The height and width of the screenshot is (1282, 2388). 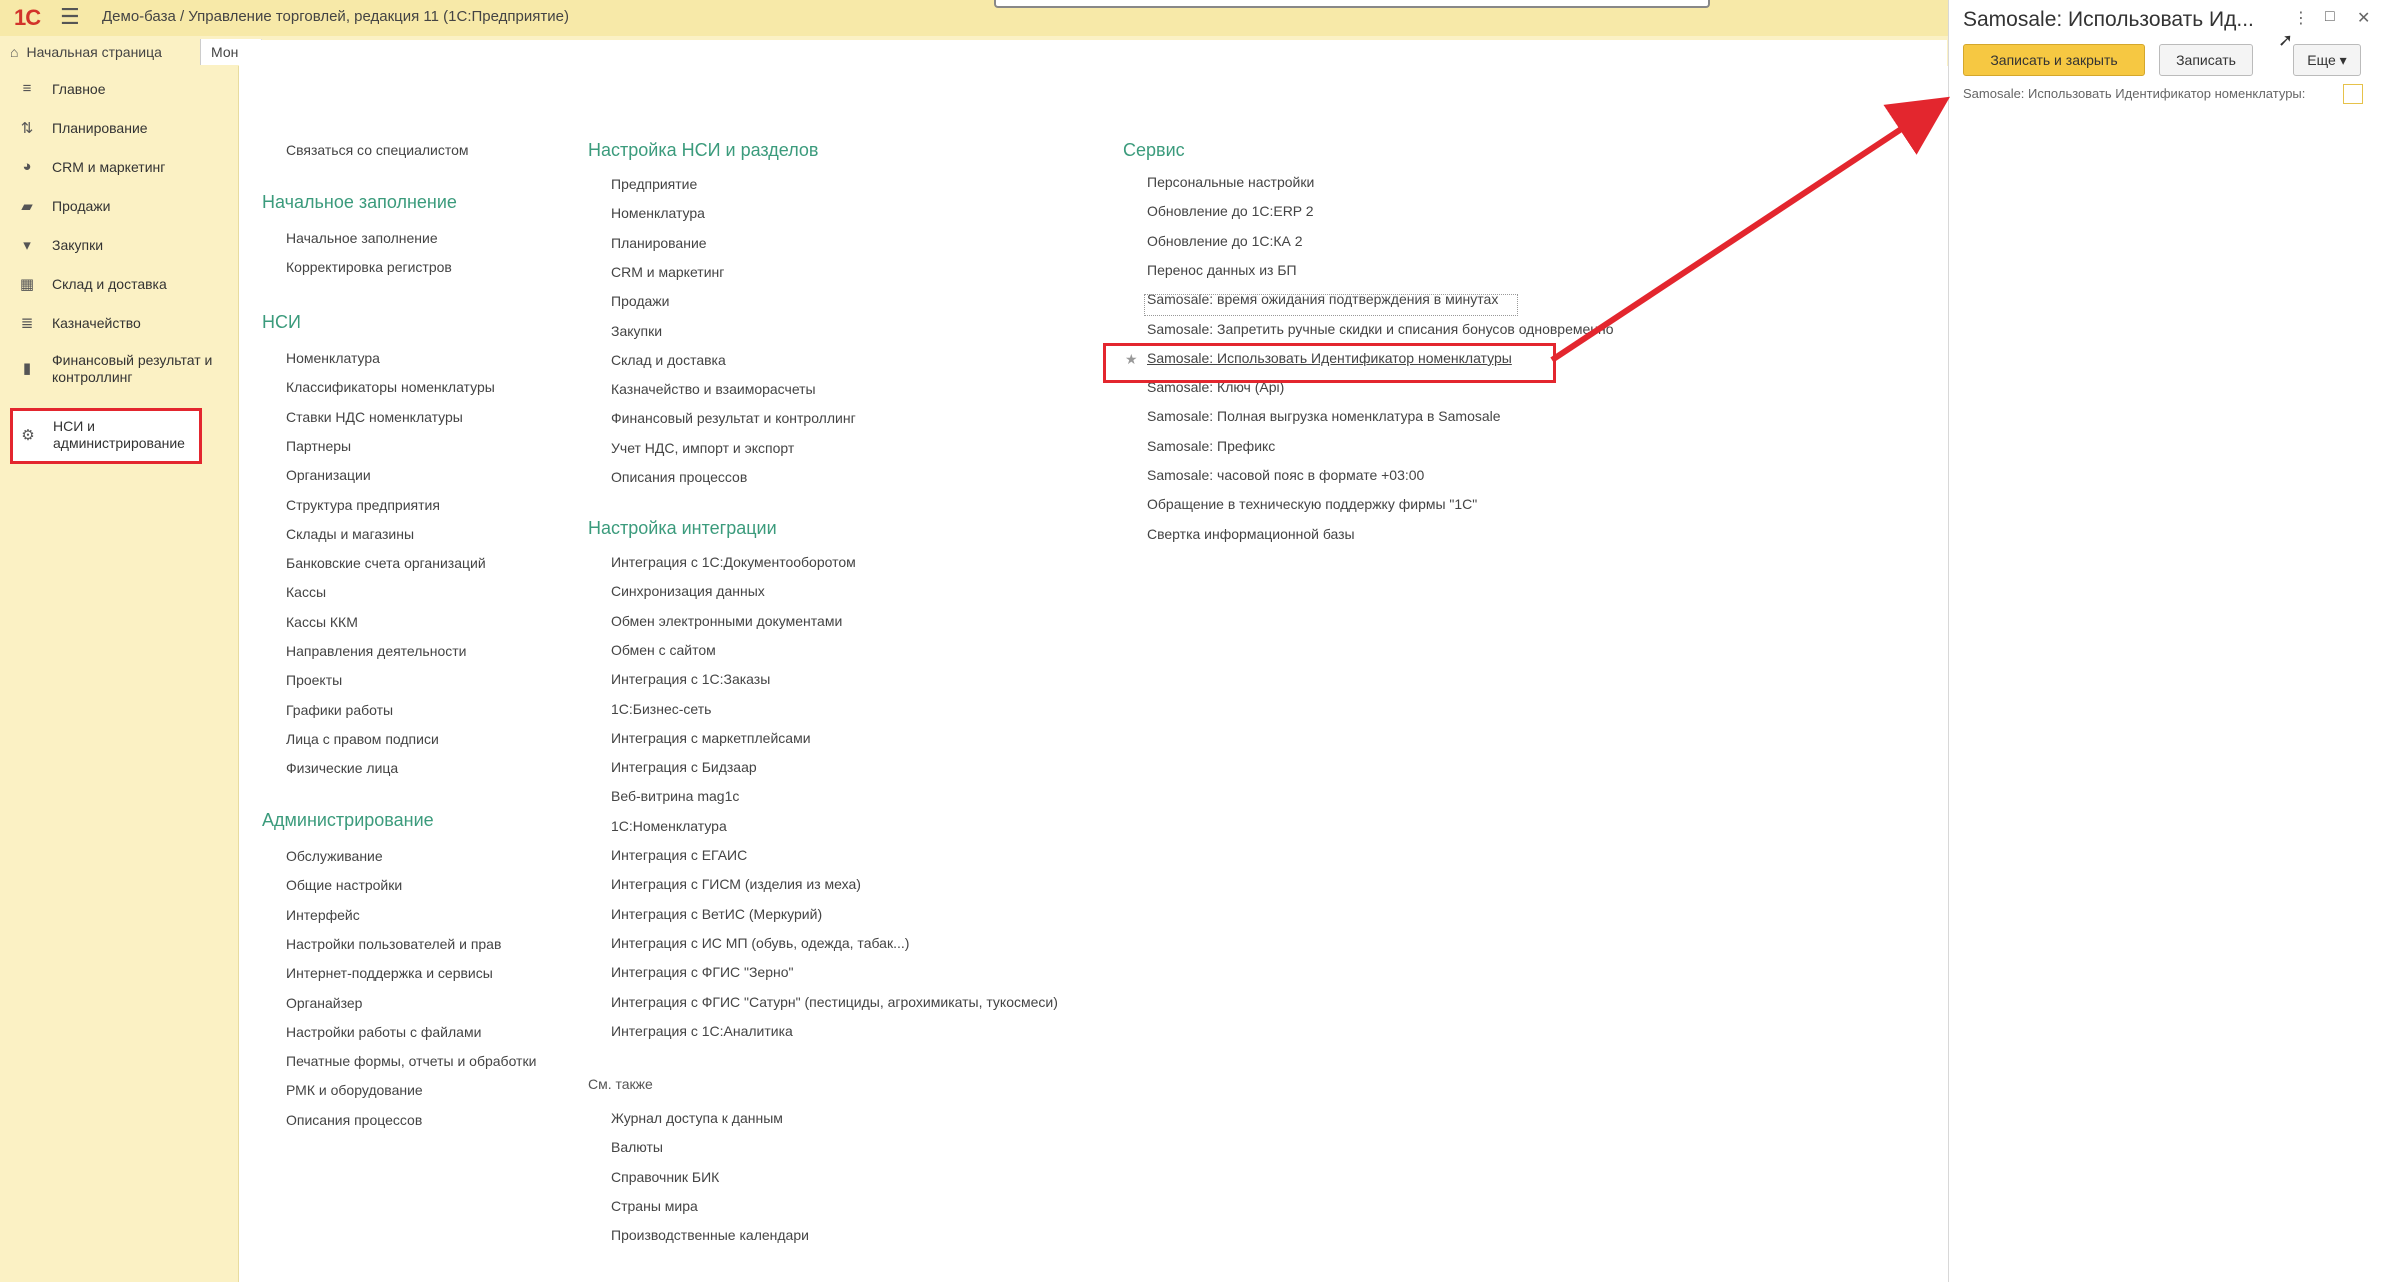 What do you see at coordinates (2286, 40) in the screenshot?
I see `mouse-cursor-icon: ➚` at bounding box center [2286, 40].